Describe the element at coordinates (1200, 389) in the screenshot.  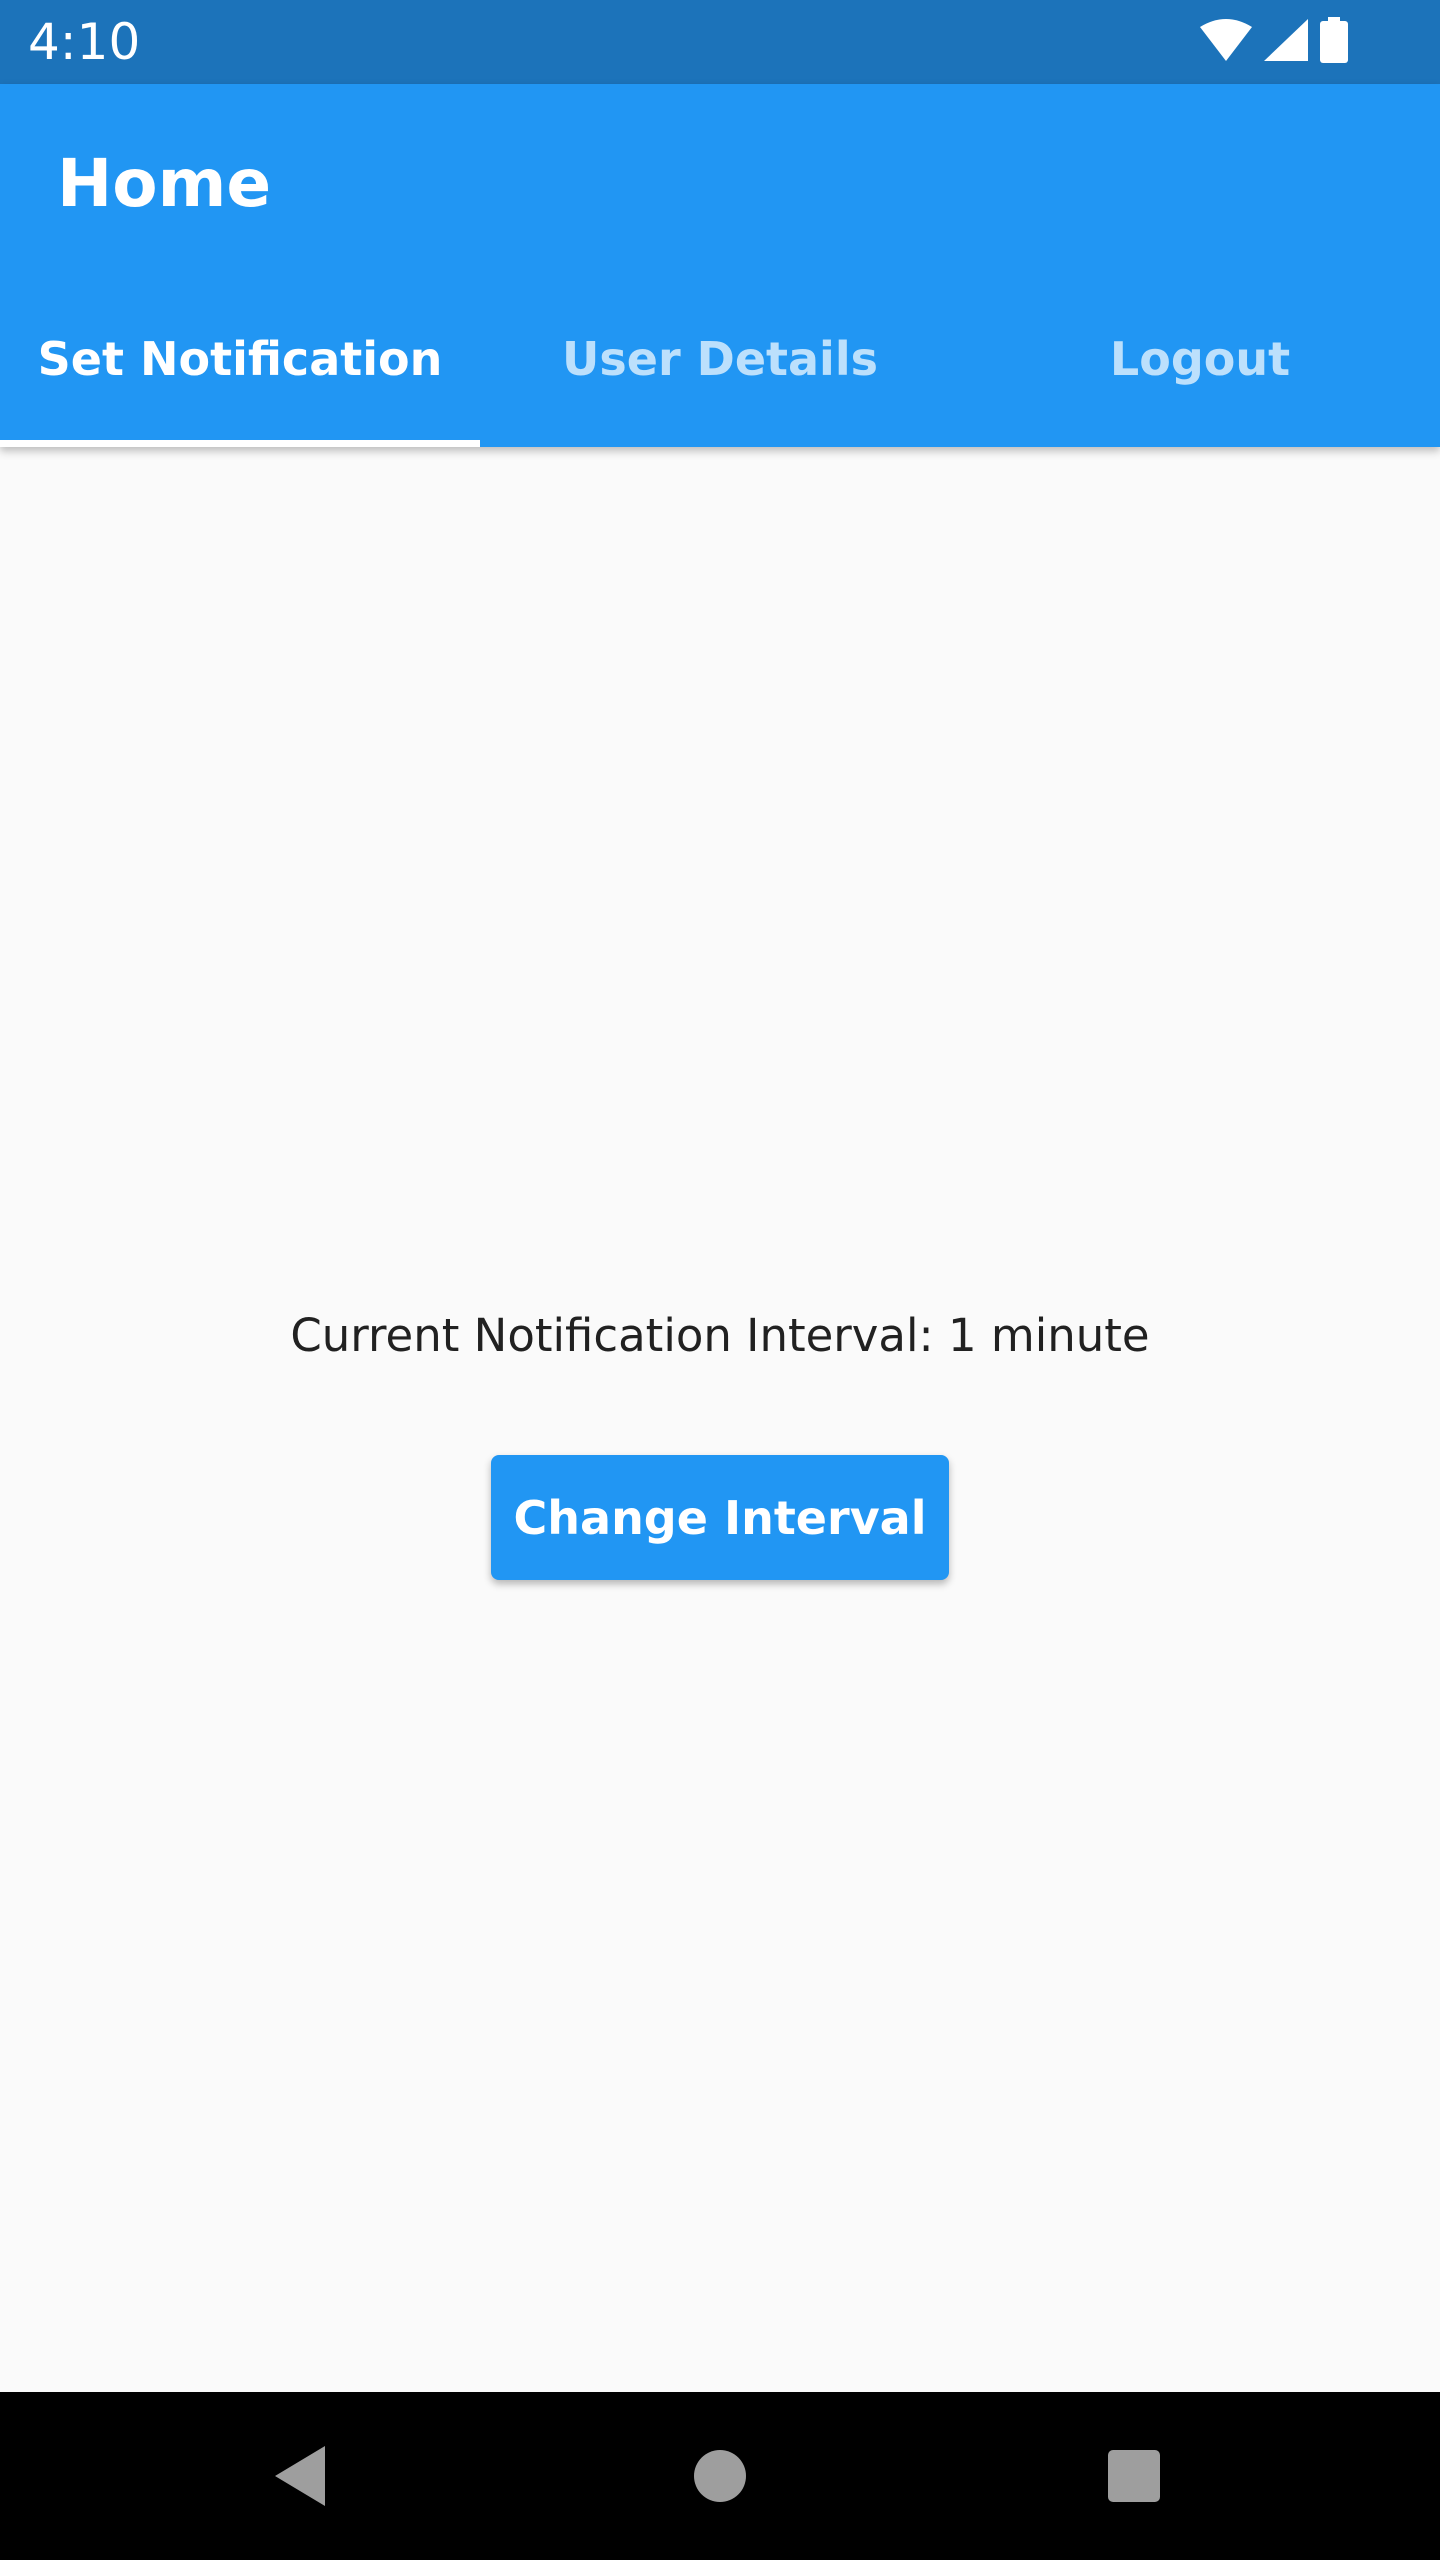
I see `tab-logout: Logout` at that location.